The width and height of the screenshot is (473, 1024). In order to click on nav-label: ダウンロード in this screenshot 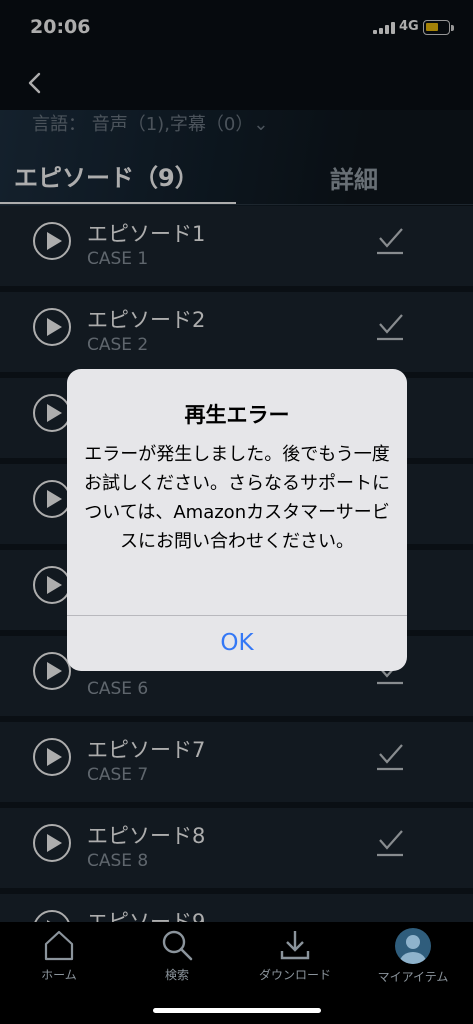, I will do `click(294, 975)`.